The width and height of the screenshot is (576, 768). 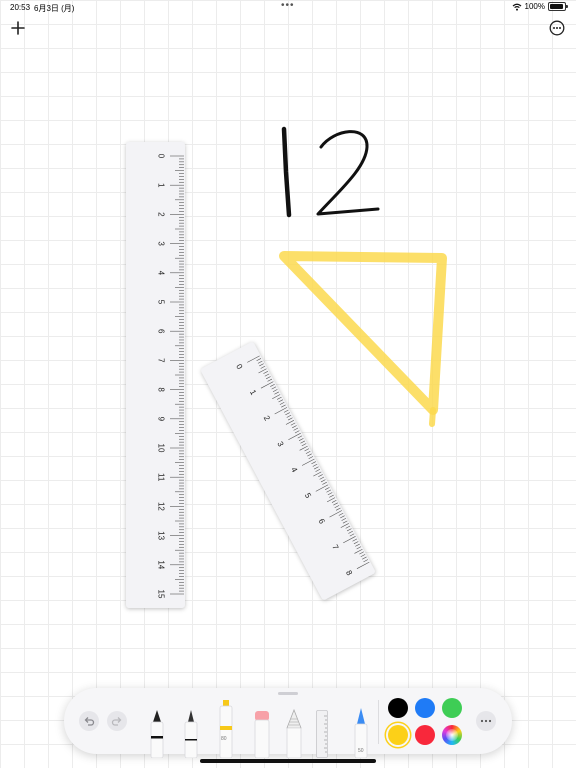 What do you see at coordinates (288, 761) in the screenshot?
I see `home-indicator` at bounding box center [288, 761].